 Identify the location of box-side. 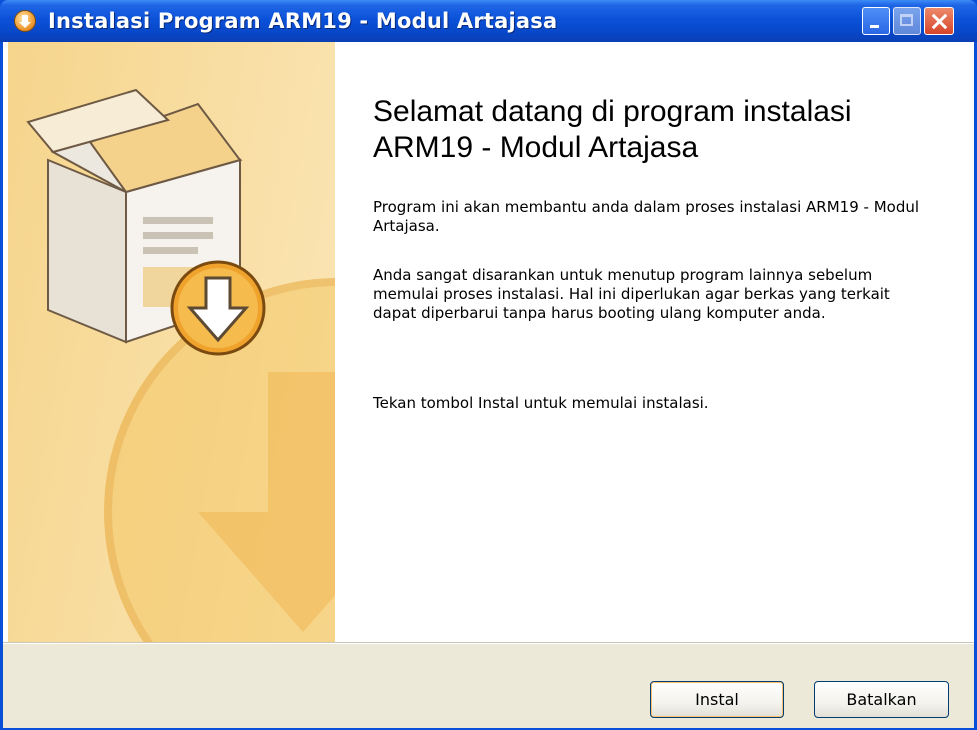
(87, 251).